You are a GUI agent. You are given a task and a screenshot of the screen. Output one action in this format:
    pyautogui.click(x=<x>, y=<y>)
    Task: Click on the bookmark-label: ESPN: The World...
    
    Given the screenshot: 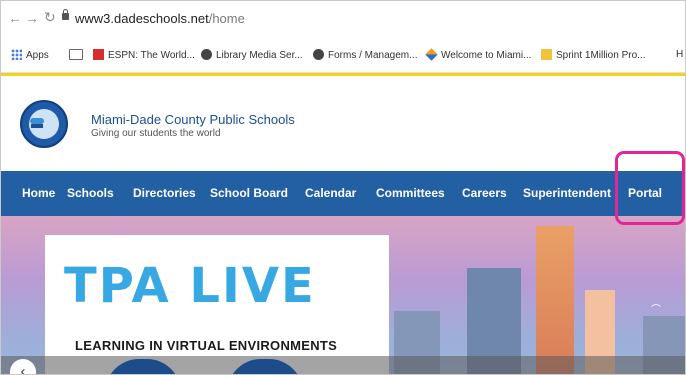 What is the action you would take?
    pyautogui.click(x=151, y=55)
    